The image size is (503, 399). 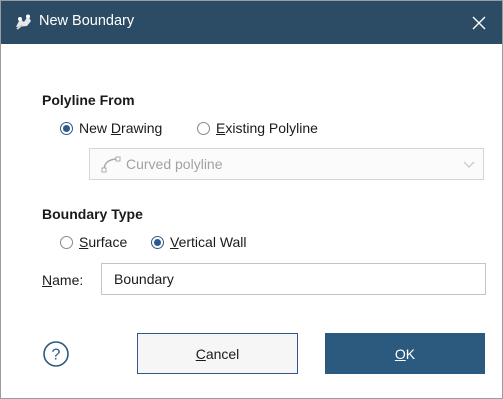 What do you see at coordinates (251, 22) in the screenshot?
I see `title-bar: New Boundary` at bounding box center [251, 22].